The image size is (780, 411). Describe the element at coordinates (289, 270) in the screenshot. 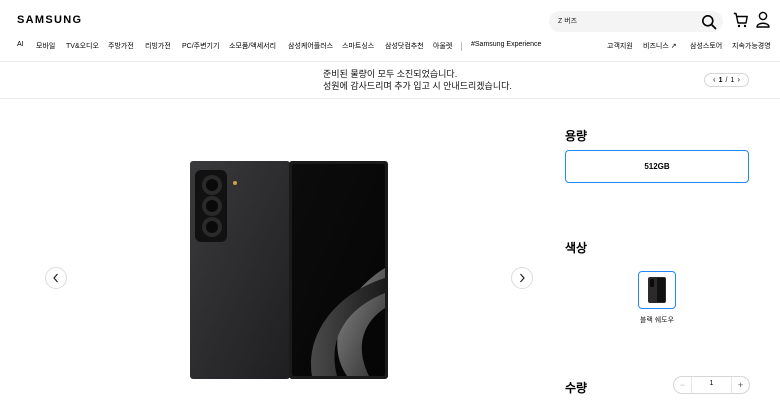

I see `product-image` at that location.